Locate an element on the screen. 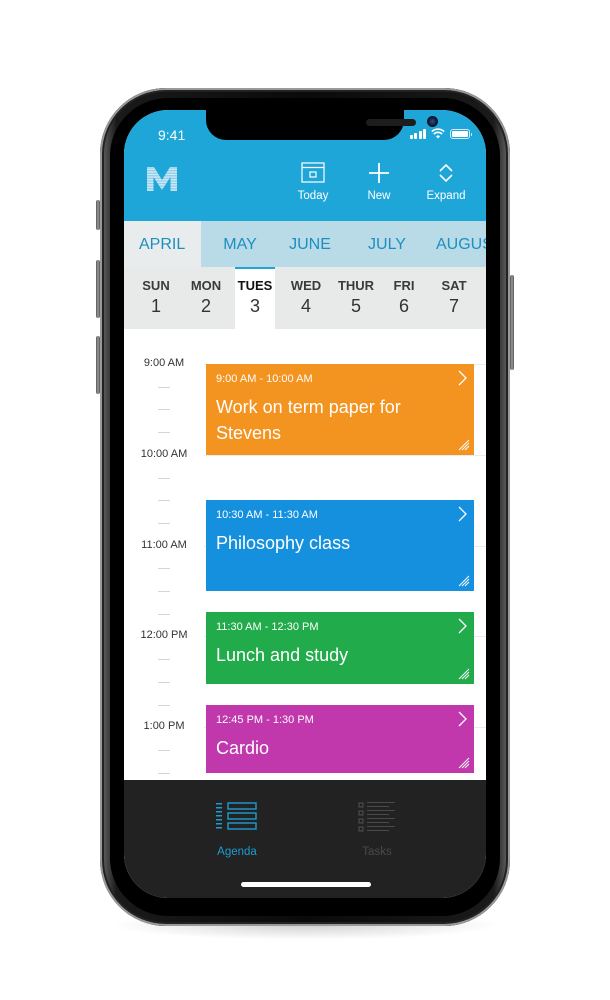 The width and height of the screenshot is (610, 1000). today-button: Today is located at coordinates (313, 182).